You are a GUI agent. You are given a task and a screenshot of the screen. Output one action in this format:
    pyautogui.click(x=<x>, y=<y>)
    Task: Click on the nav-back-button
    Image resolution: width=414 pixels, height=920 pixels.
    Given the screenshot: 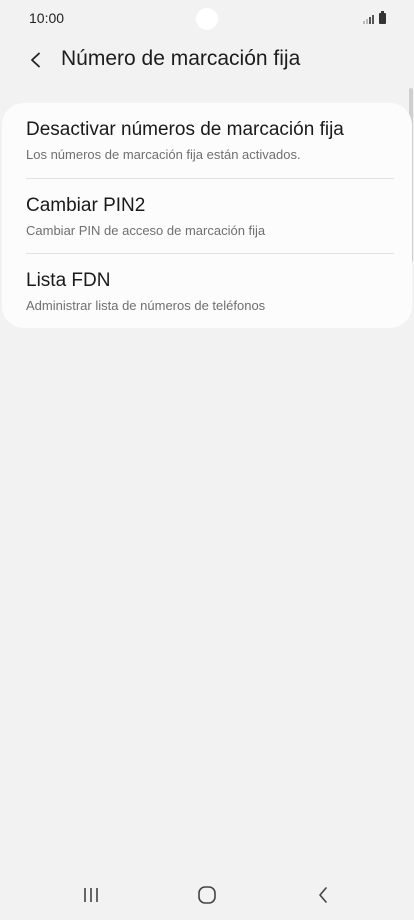 What is the action you would take?
    pyautogui.click(x=323, y=895)
    